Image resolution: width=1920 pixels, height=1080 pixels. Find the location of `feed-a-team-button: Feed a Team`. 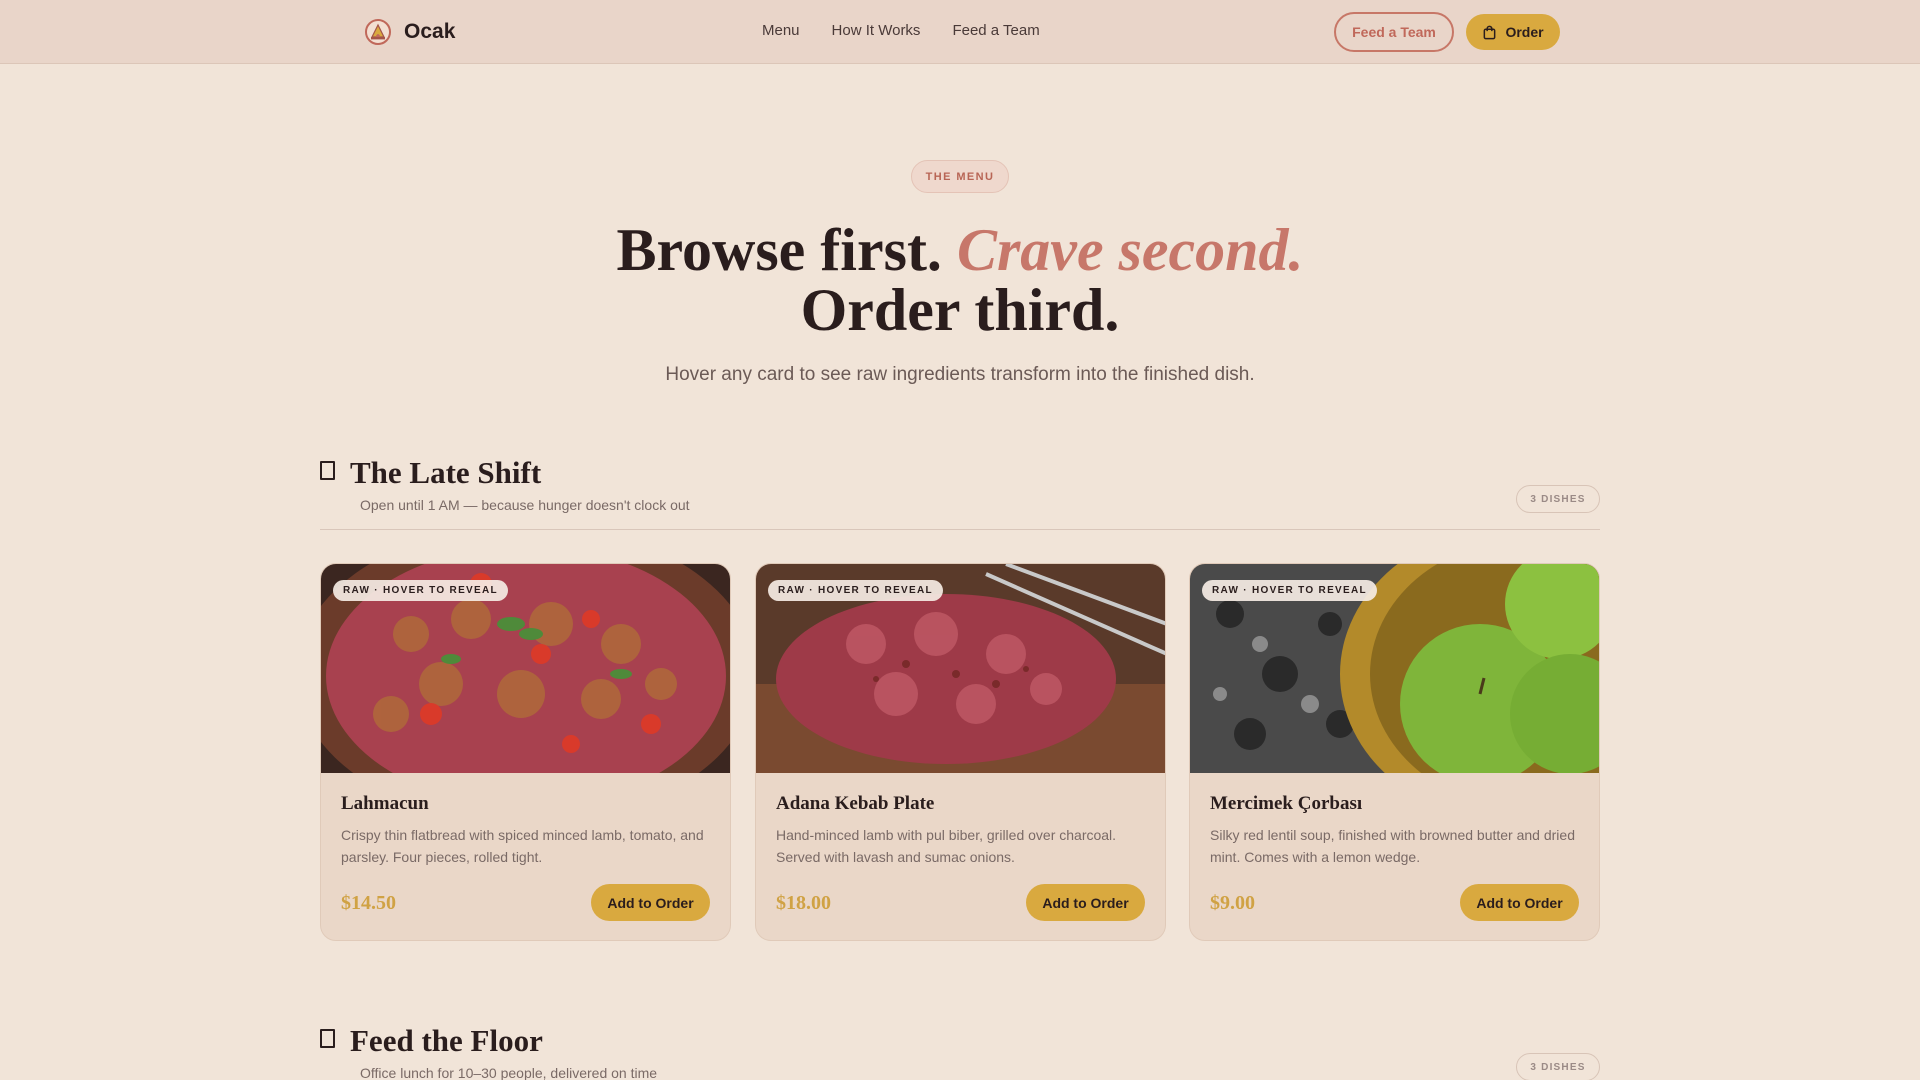

feed-a-team-button: Feed a Team is located at coordinates (1394, 32).